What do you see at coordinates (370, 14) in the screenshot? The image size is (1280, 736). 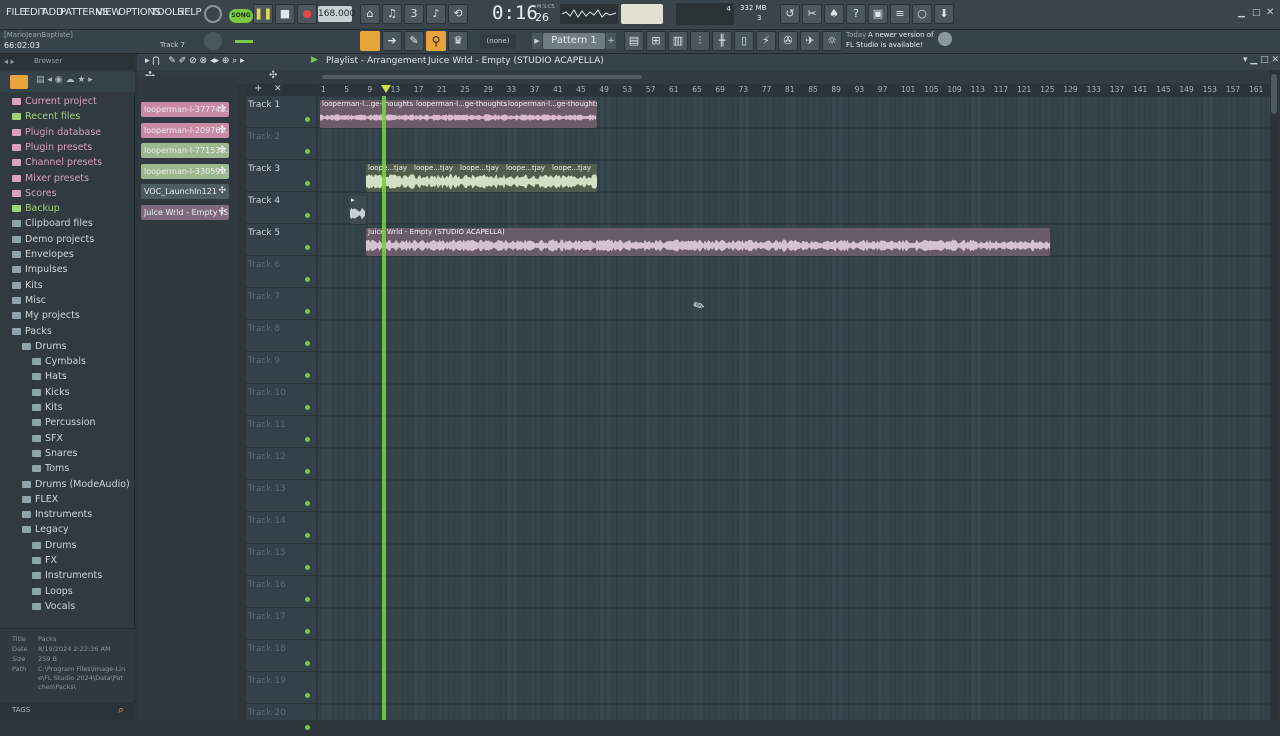 I see `metronome-icon: ⌂` at bounding box center [370, 14].